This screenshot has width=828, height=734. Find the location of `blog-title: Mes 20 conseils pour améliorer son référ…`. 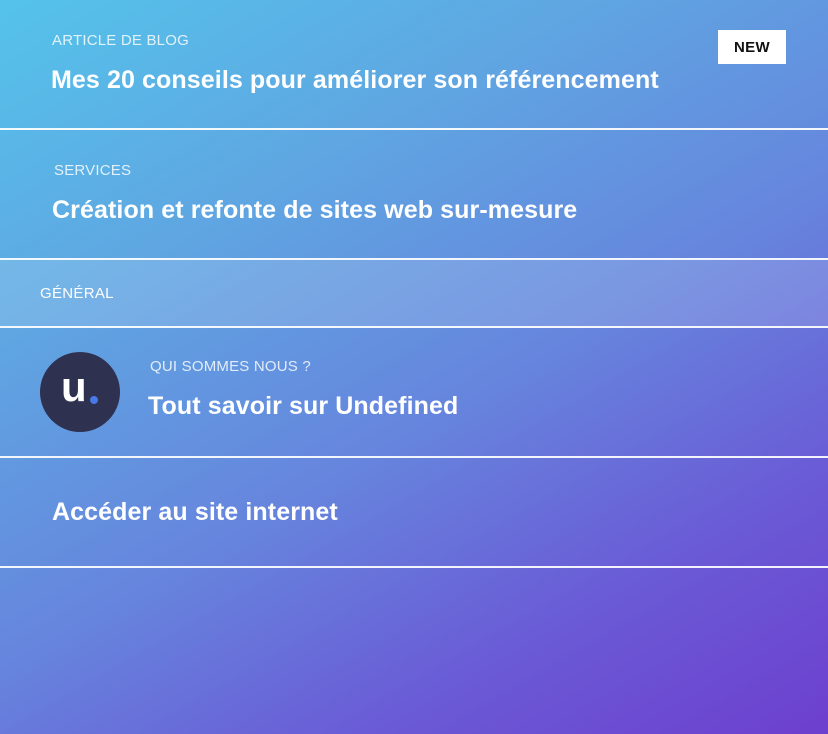

blog-title: Mes 20 conseils pour améliorer son référ… is located at coordinates (355, 80).